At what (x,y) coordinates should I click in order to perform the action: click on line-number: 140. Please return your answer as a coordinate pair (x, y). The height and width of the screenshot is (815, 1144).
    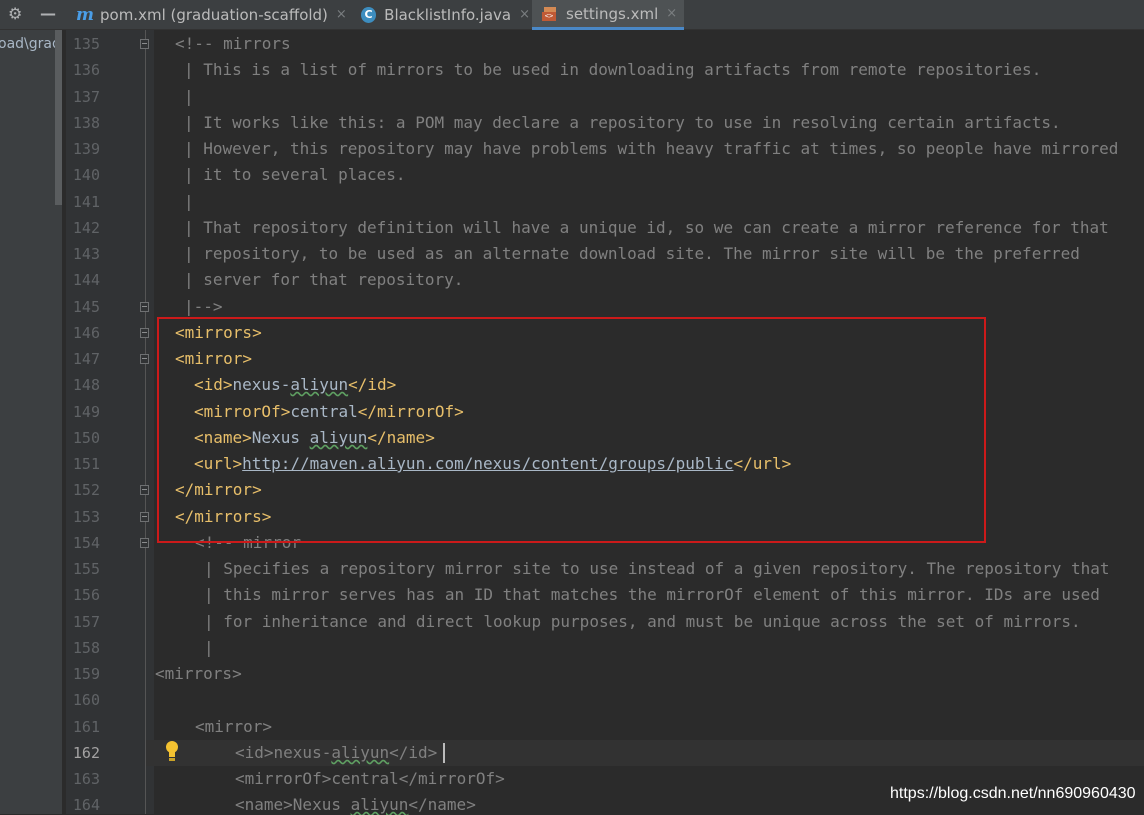
    Looking at the image, I should click on (86, 175).